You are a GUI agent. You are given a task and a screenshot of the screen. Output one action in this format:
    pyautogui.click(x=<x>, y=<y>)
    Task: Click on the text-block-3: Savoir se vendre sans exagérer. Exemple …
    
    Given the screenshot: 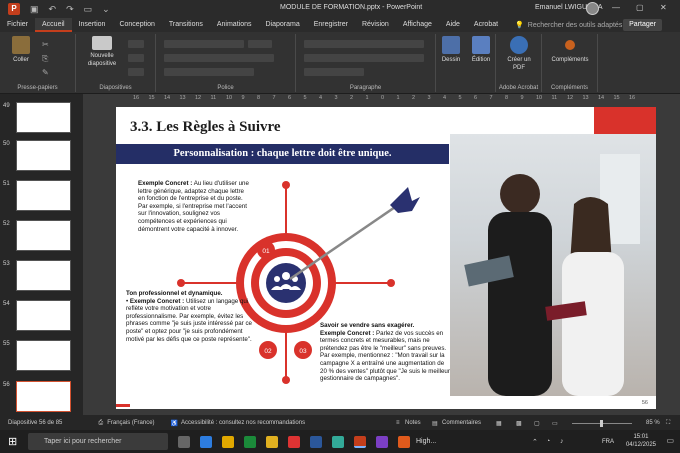 What is the action you would take?
    pyautogui.click(x=385, y=352)
    